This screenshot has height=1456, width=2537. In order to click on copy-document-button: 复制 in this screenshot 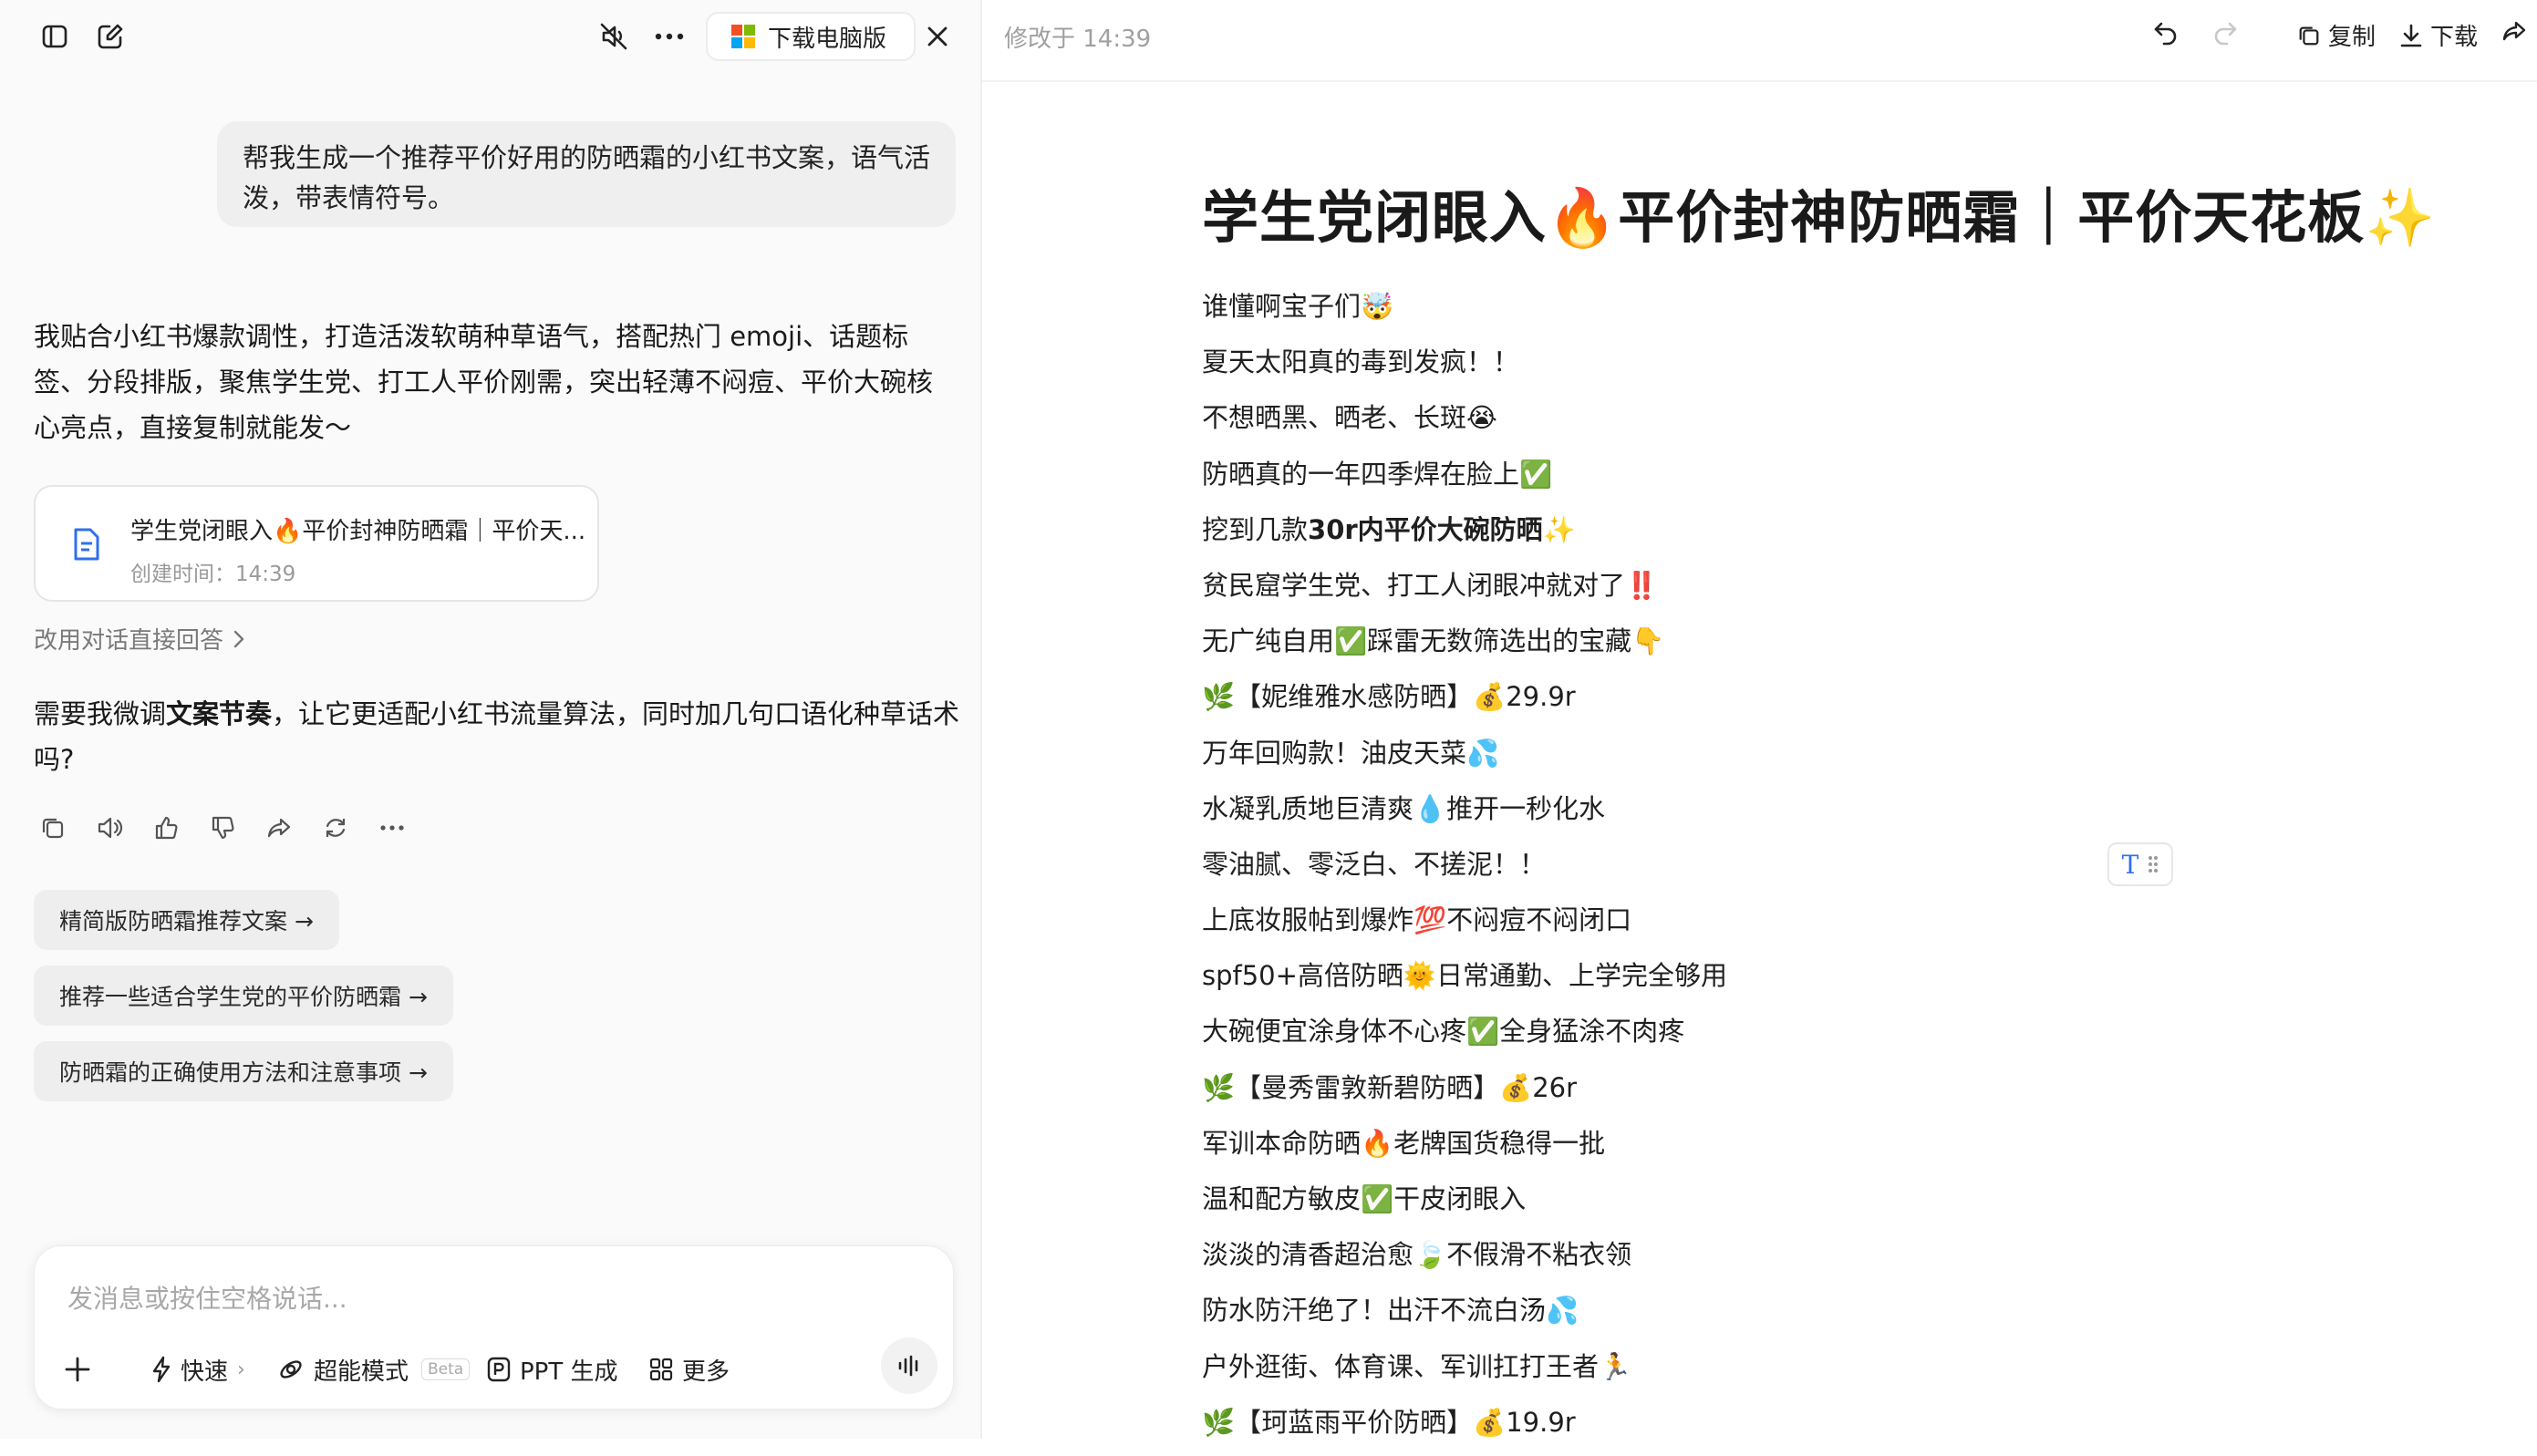, I will do `click(2336, 35)`.